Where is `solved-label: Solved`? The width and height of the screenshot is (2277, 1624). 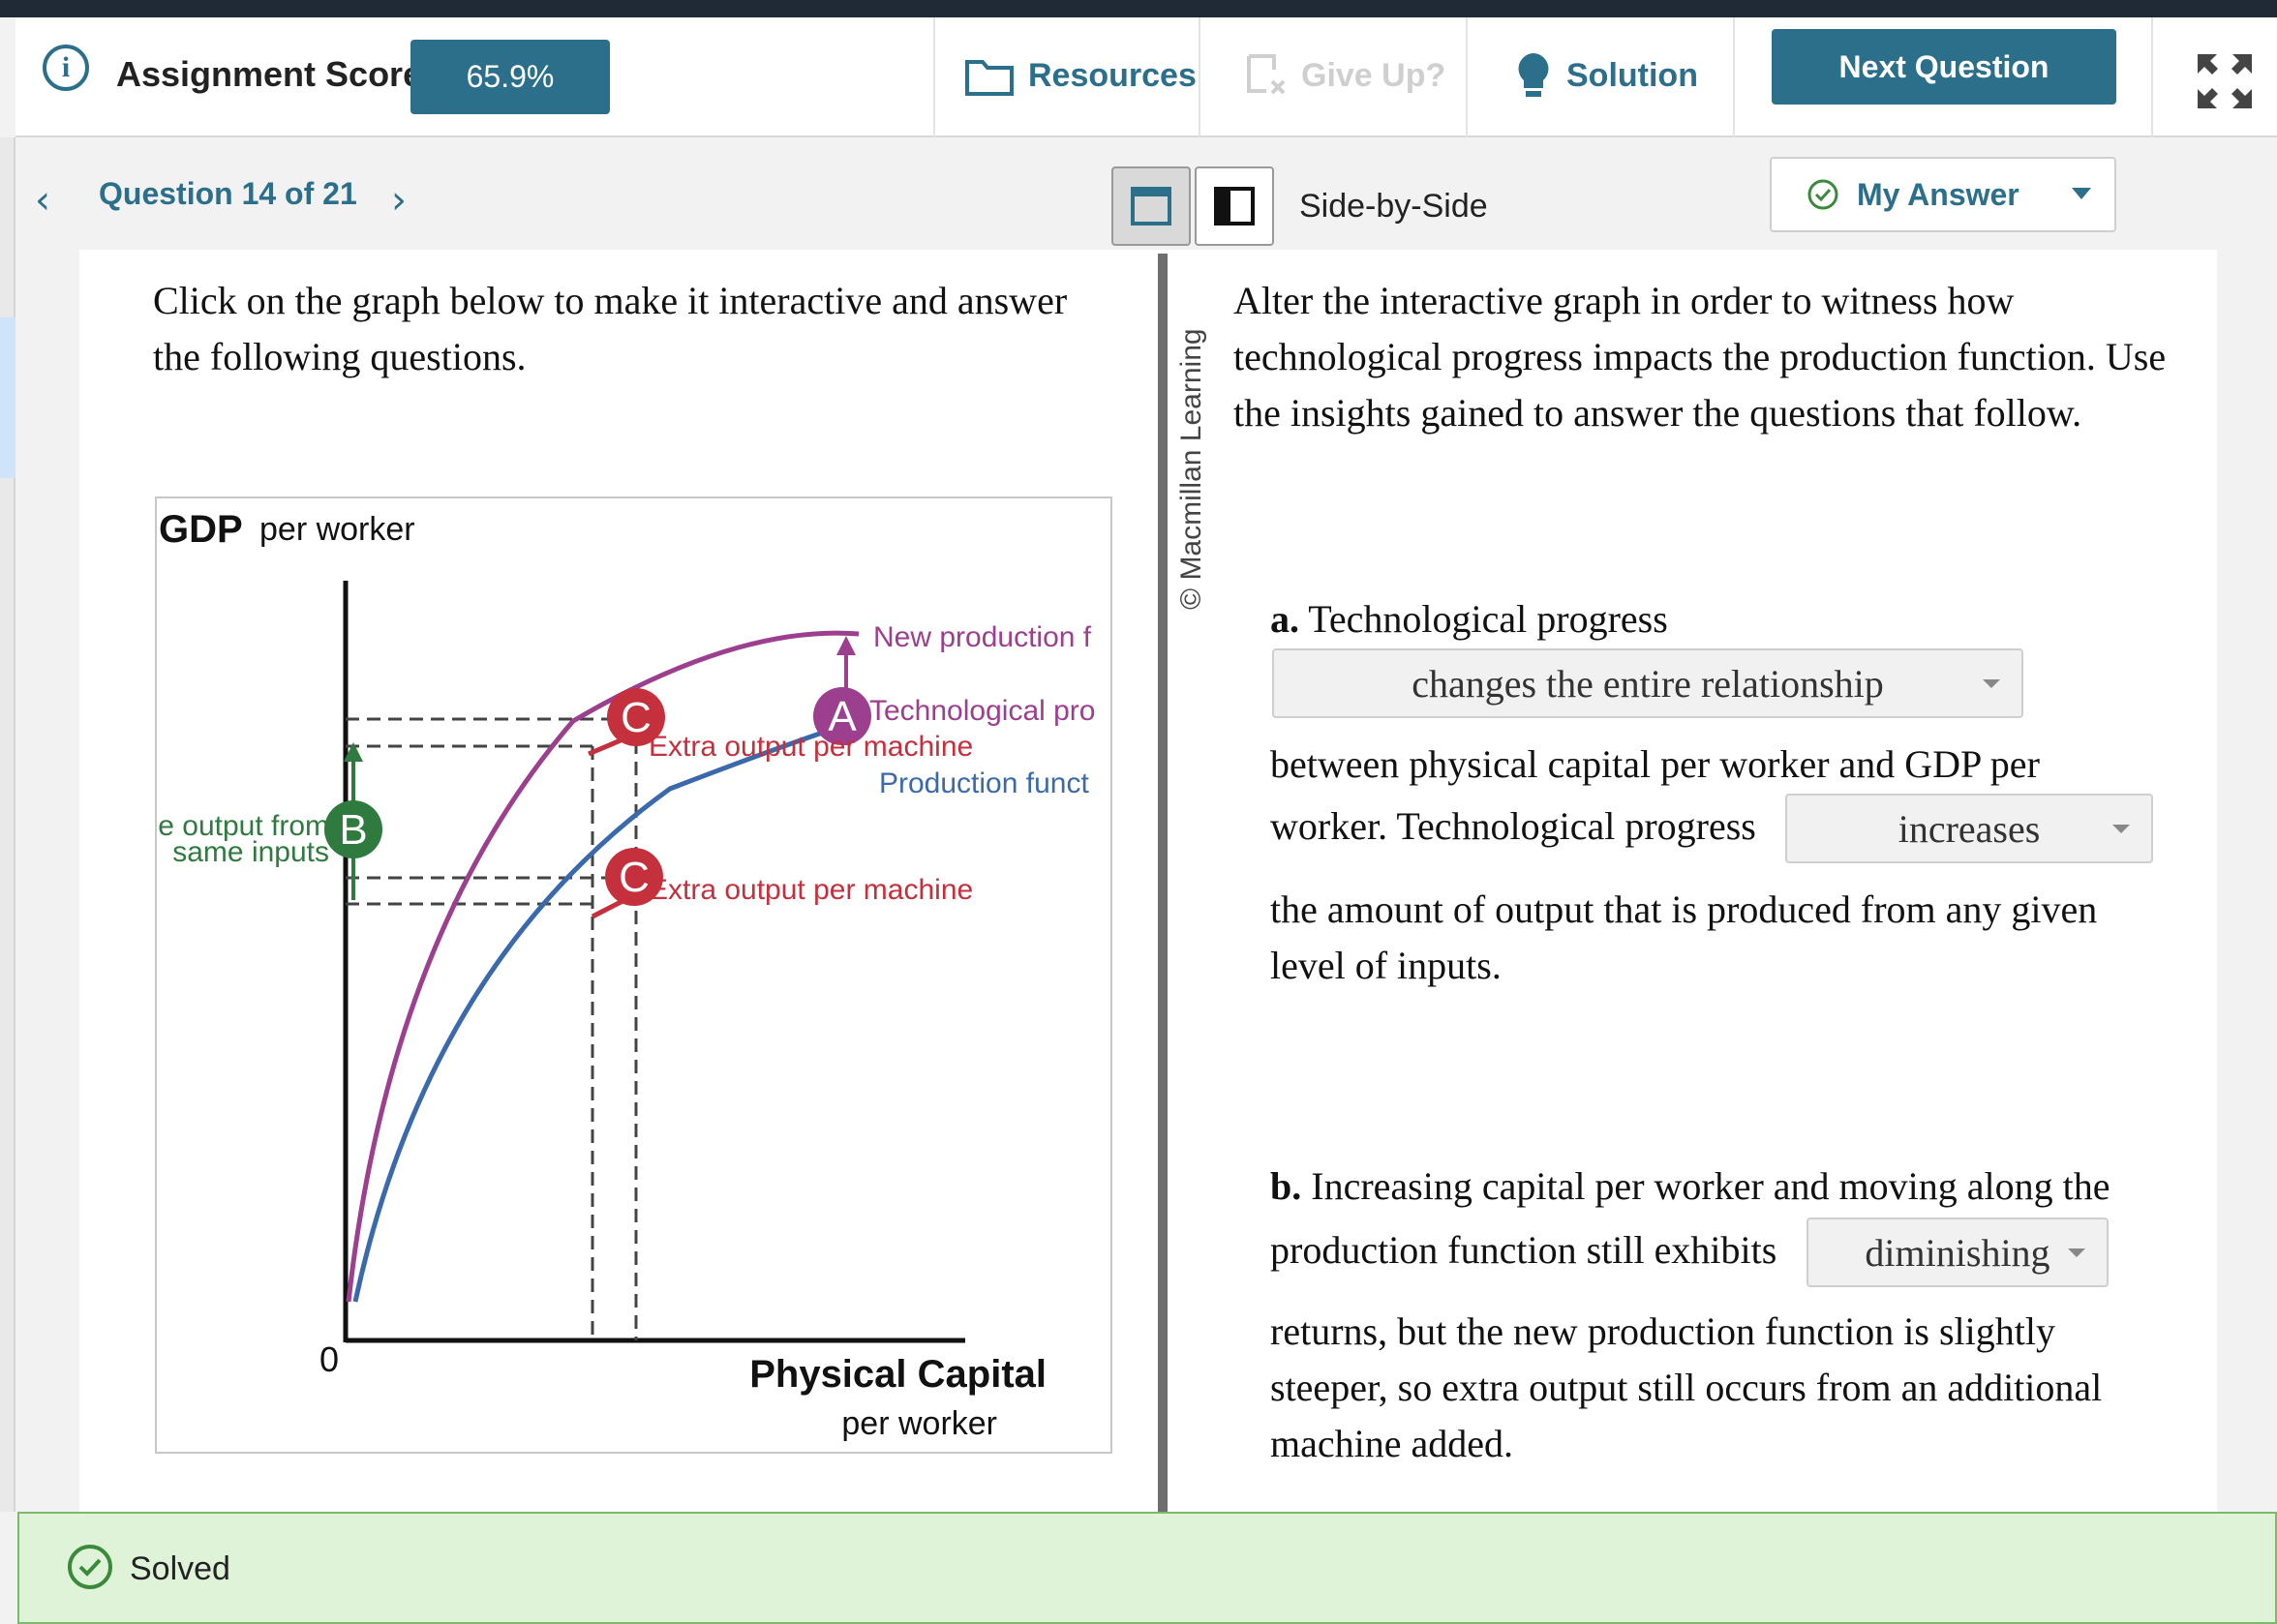
solved-label: Solved is located at coordinates (180, 1568).